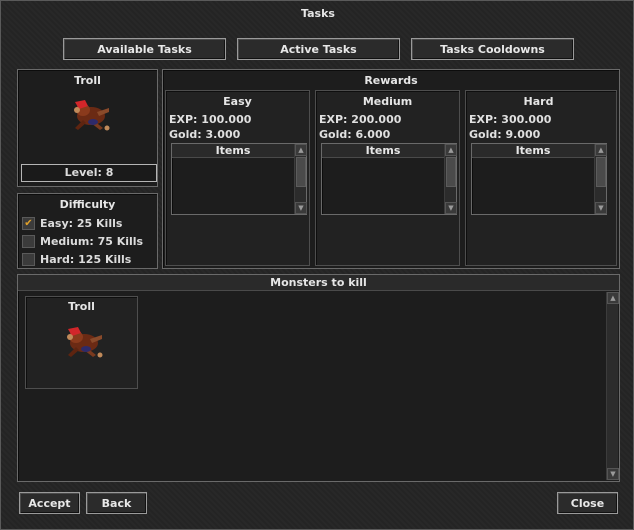  I want to click on tier-exp: EXP: 300.000, so click(510, 119).